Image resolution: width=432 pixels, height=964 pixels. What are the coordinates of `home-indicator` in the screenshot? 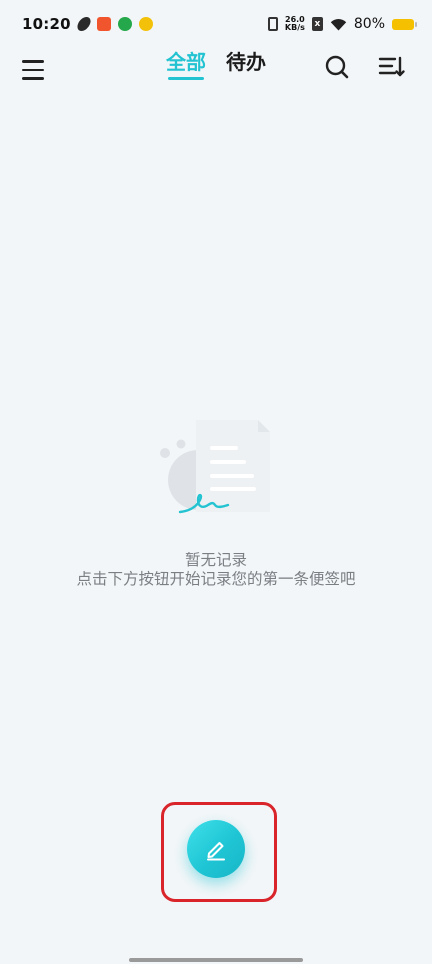 It's located at (216, 960).